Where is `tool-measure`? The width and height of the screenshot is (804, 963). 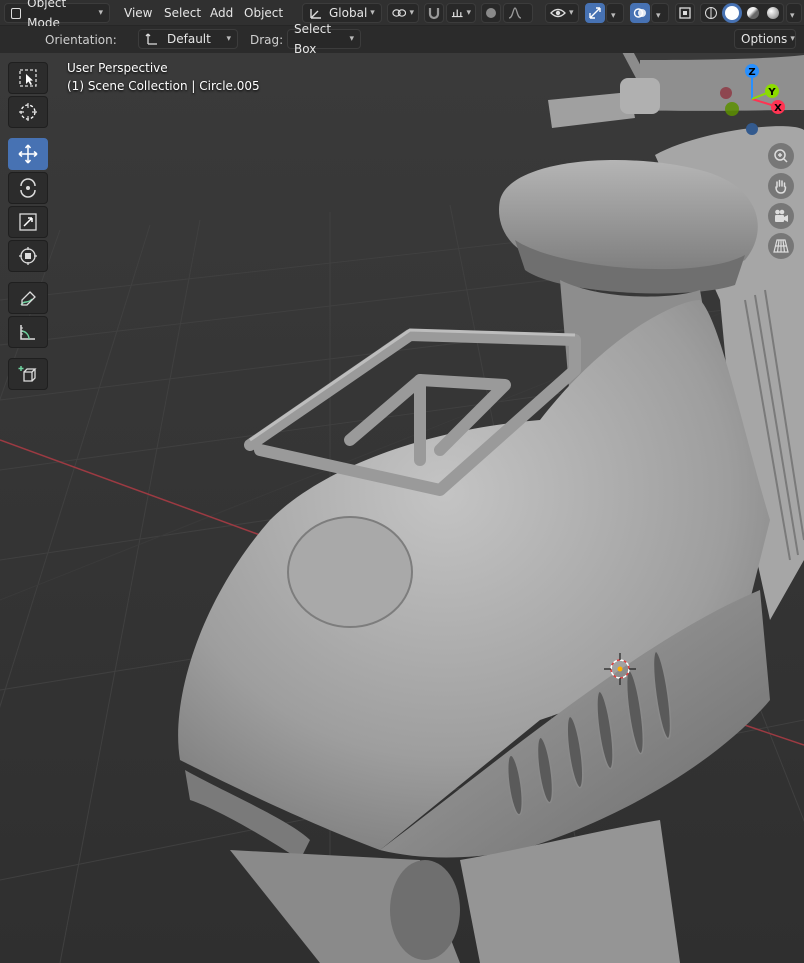
tool-measure is located at coordinates (28, 332).